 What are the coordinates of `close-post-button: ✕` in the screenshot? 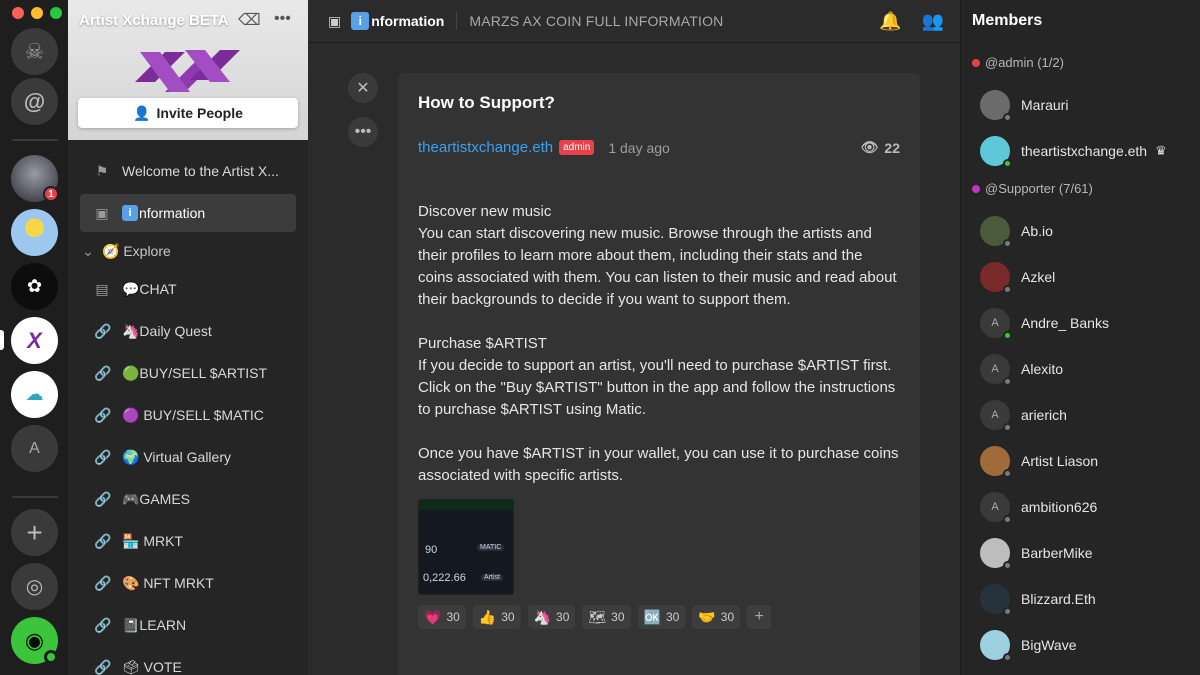 It's located at (363, 88).